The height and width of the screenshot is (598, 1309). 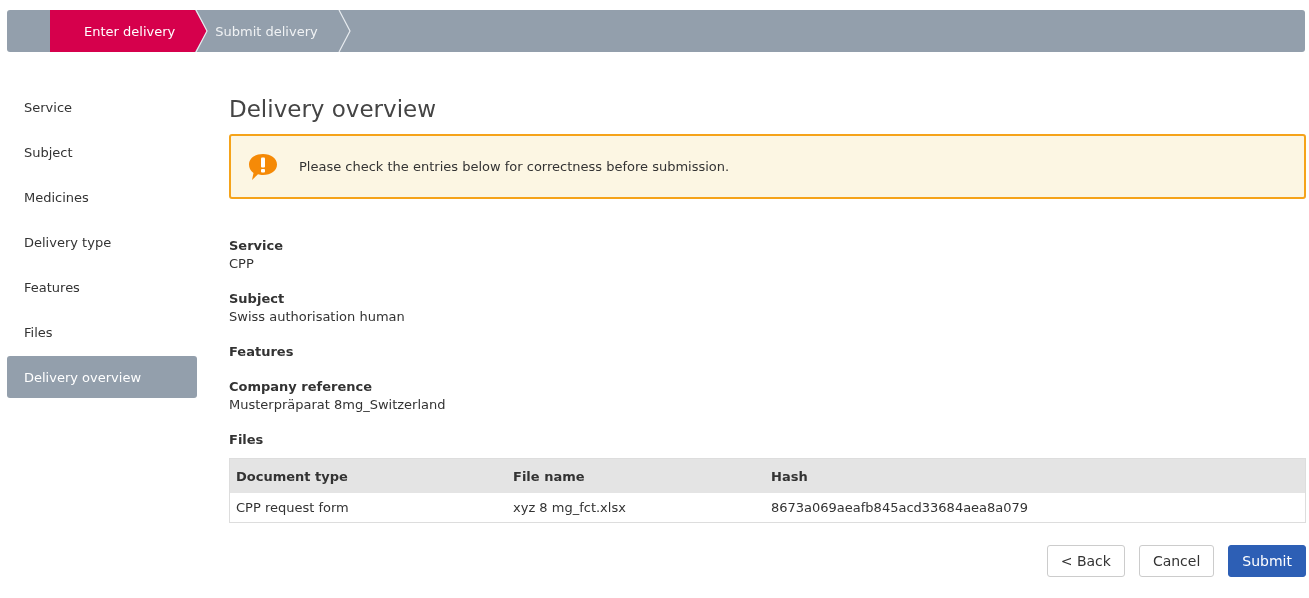 What do you see at coordinates (368, 475) in the screenshot?
I see `column-header: Document type` at bounding box center [368, 475].